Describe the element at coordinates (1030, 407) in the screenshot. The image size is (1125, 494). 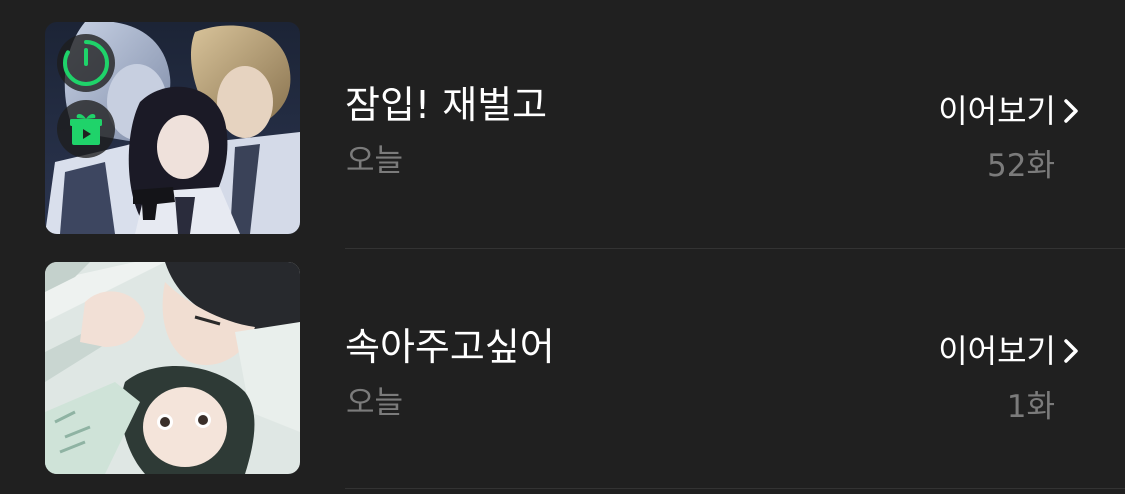
I see `episode-number: 1화` at that location.